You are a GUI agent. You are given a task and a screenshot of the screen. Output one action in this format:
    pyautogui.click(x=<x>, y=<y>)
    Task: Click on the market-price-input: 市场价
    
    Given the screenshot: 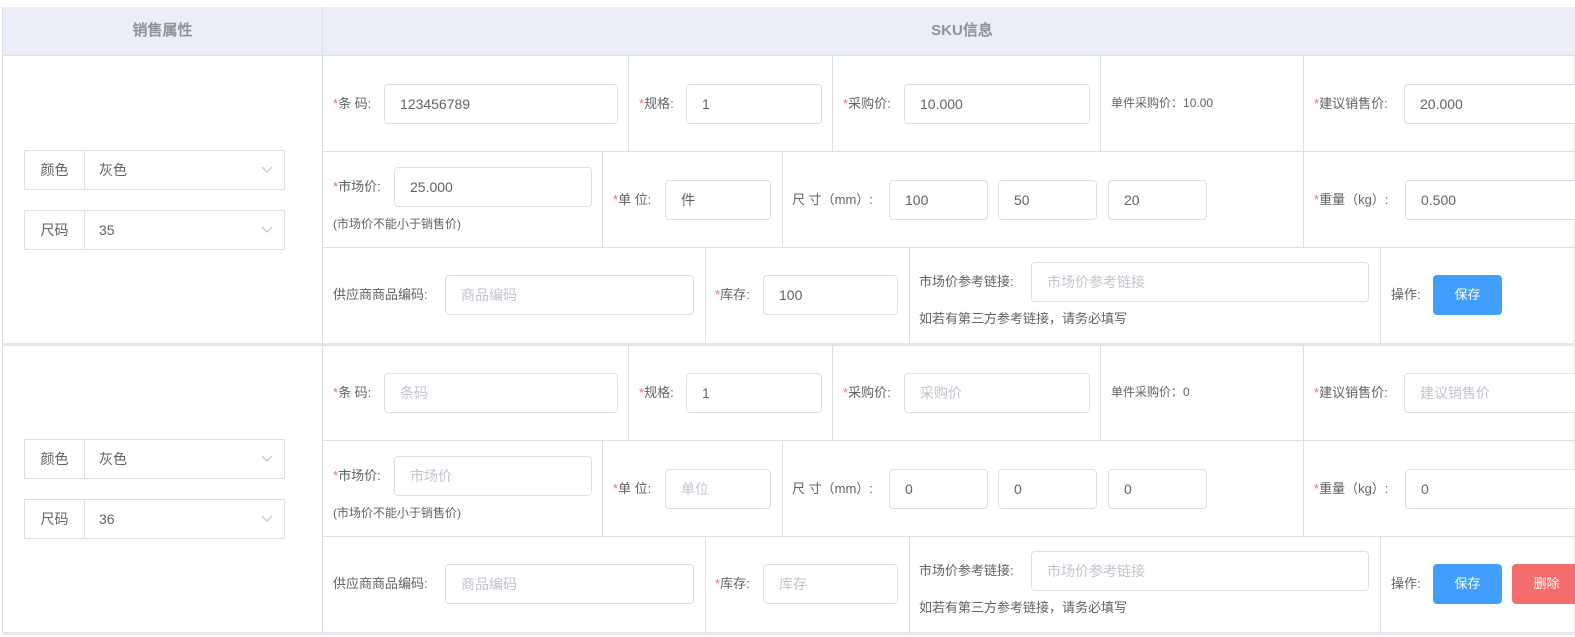 What is the action you would take?
    pyautogui.click(x=493, y=476)
    